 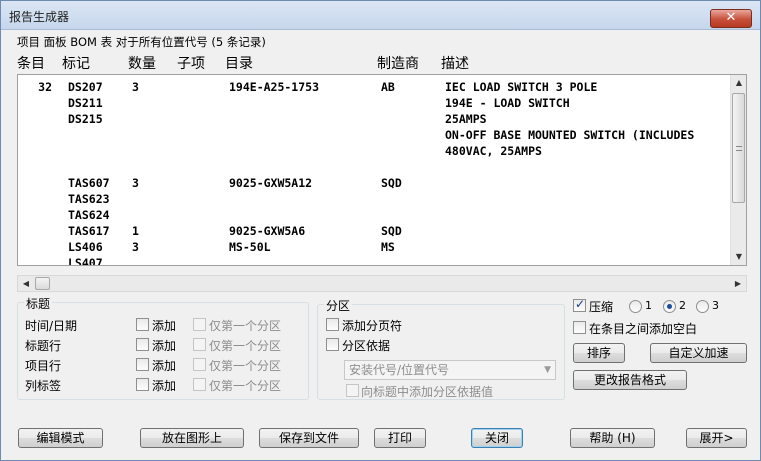 I want to click on compress-level-2-label: 2, so click(x=682, y=305).